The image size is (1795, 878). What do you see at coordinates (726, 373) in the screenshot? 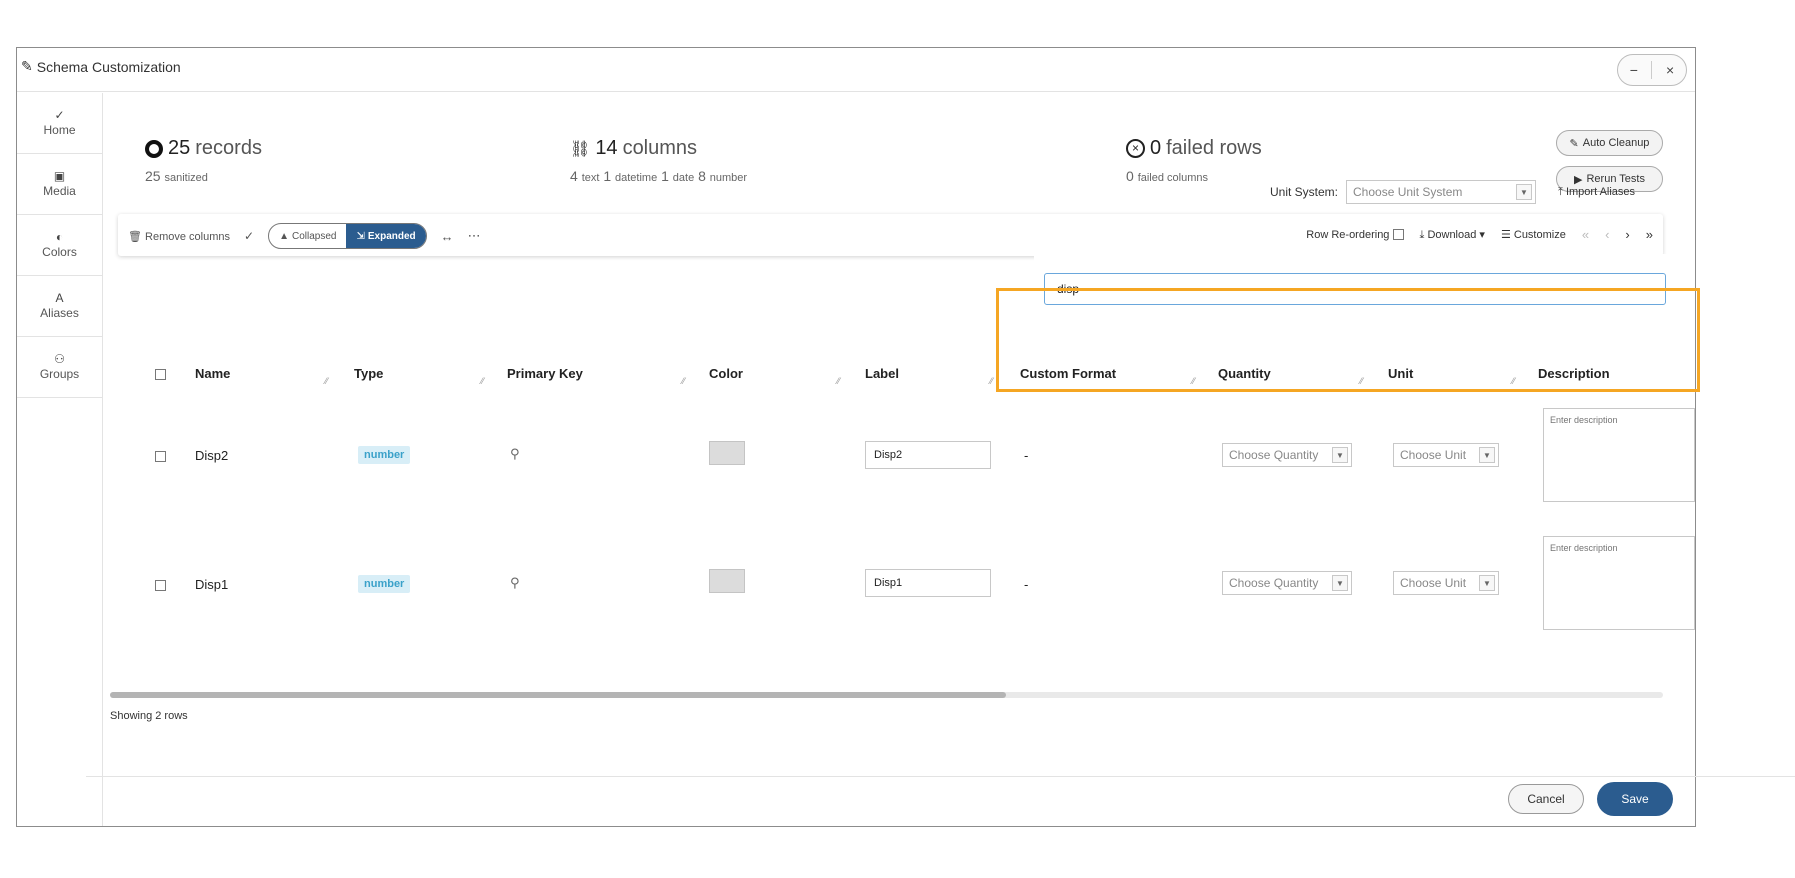
I see `column-header-color: Color` at bounding box center [726, 373].